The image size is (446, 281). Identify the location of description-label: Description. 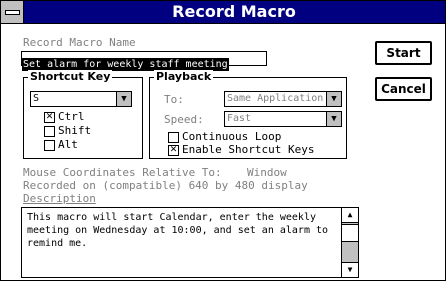
(59, 198).